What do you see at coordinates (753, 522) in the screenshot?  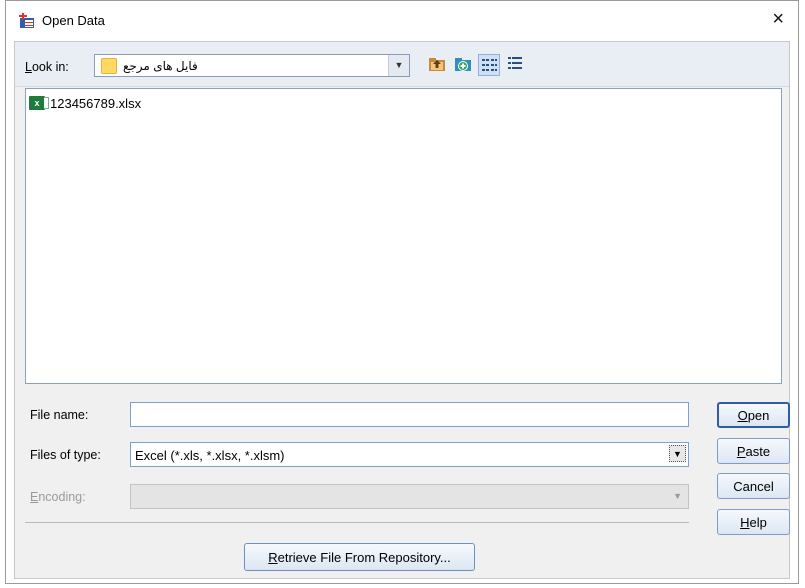 I see `help-button: Help` at bounding box center [753, 522].